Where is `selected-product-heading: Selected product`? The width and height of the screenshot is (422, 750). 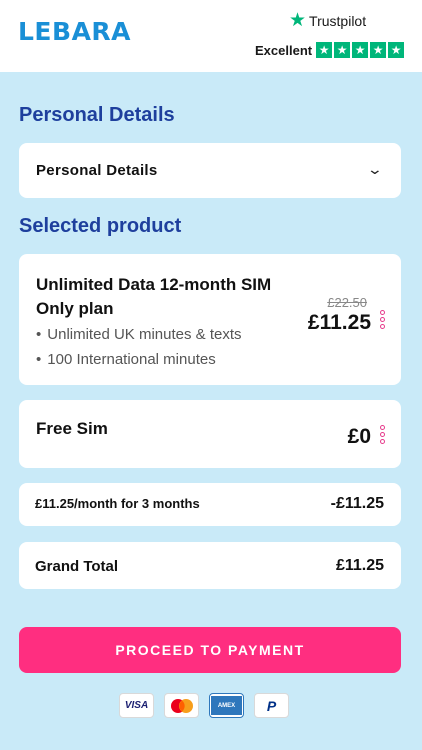 selected-product-heading: Selected product is located at coordinates (100, 226).